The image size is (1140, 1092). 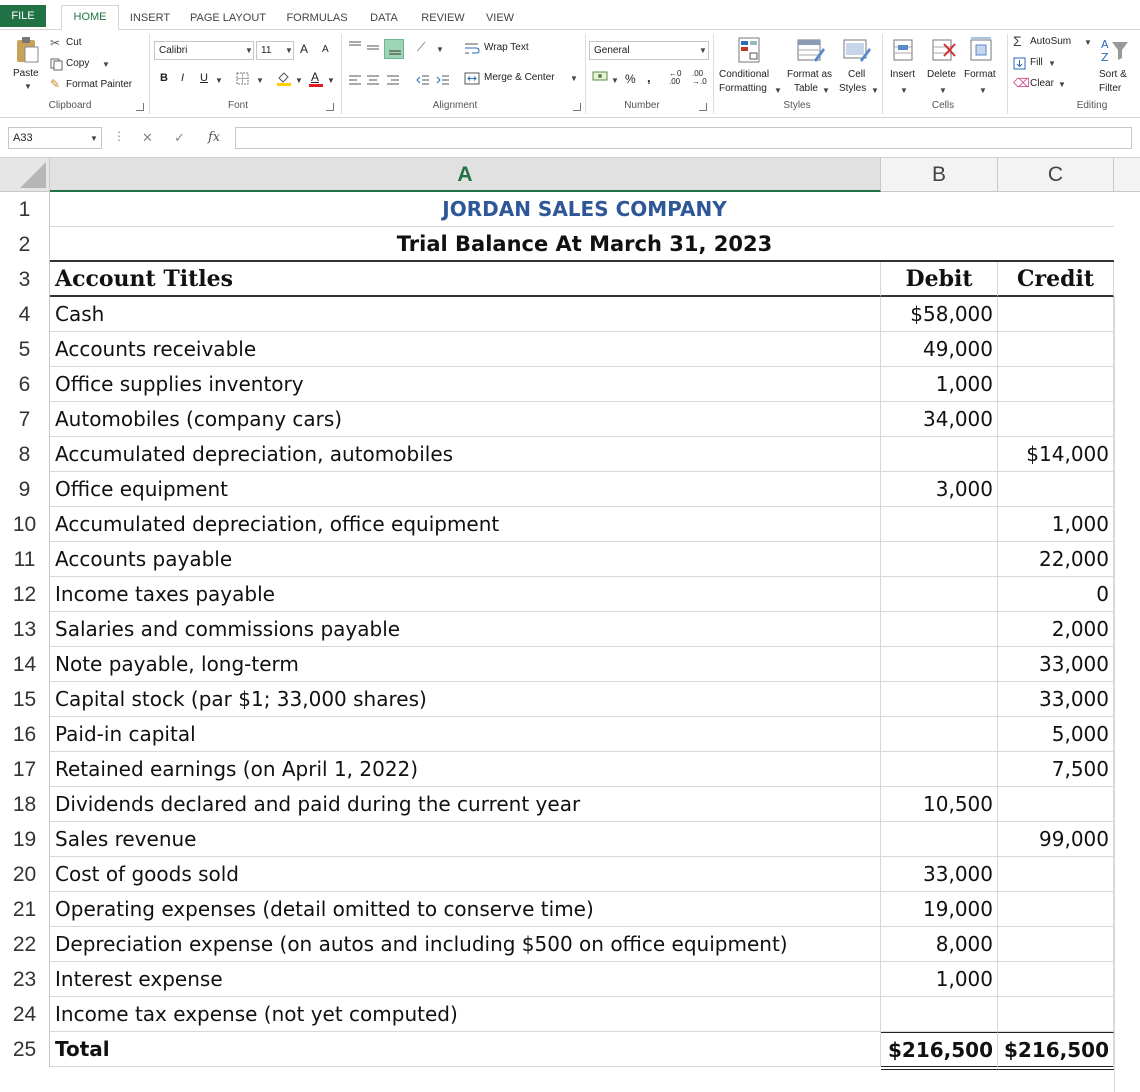 What do you see at coordinates (1118, 65) in the screenshot?
I see `sort-filter-button: AZ Sort & Filter` at bounding box center [1118, 65].